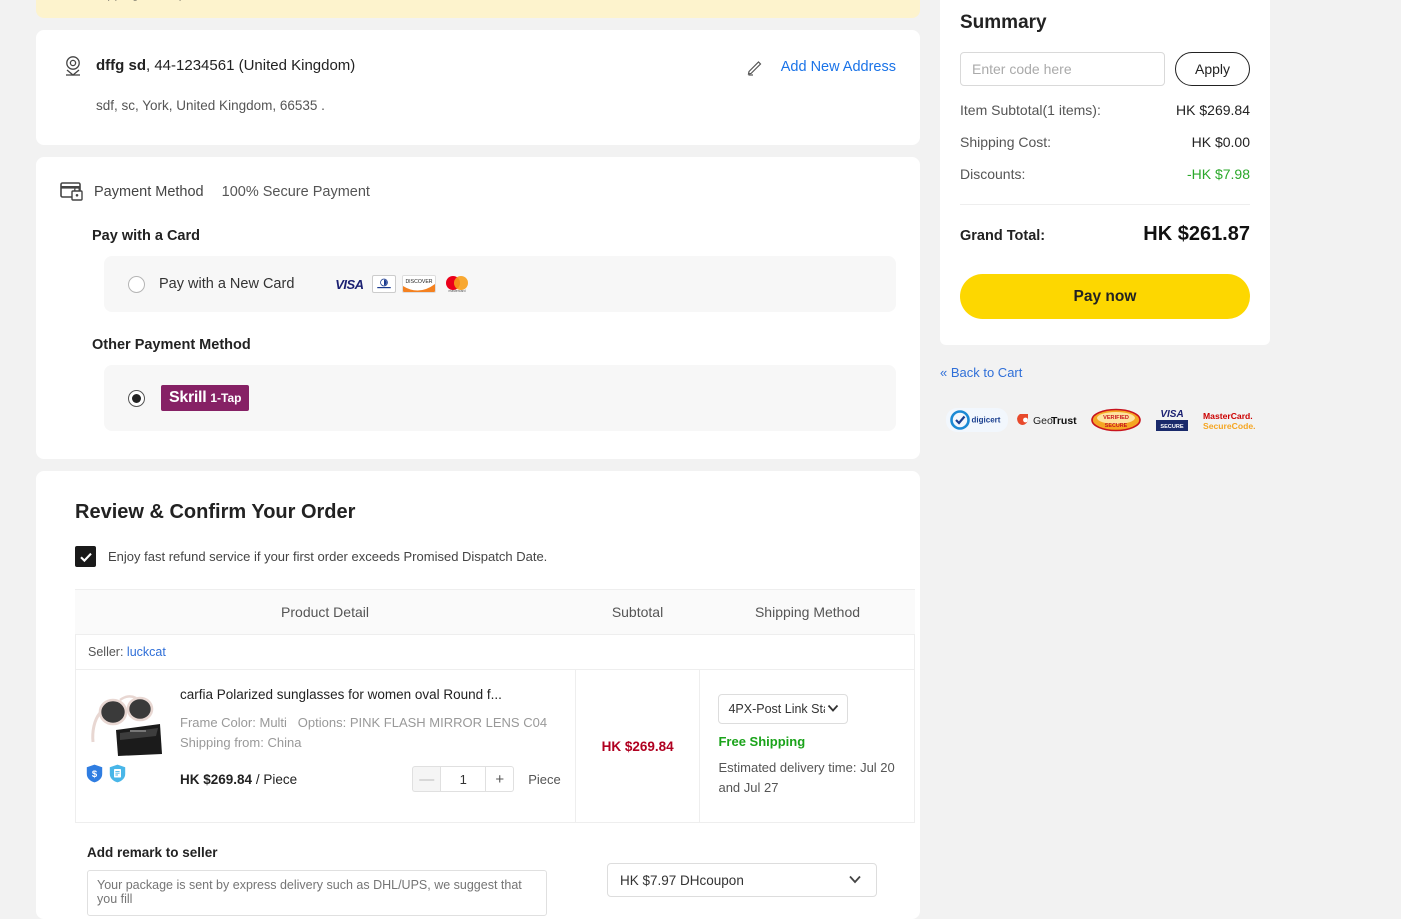 This screenshot has height=919, width=1401. I want to click on free-shipping-label: Free Shipping, so click(762, 741).